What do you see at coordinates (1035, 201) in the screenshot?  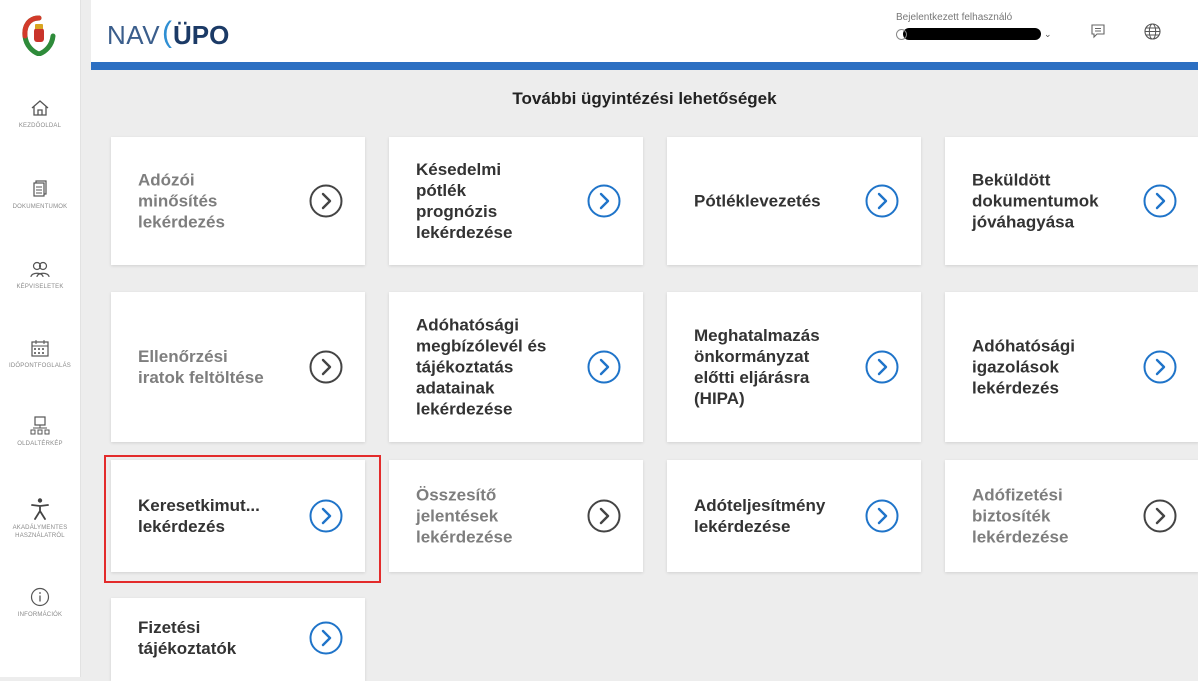 I see `service-card-label: Beküldött dokumentumok jóváhagyása` at bounding box center [1035, 201].